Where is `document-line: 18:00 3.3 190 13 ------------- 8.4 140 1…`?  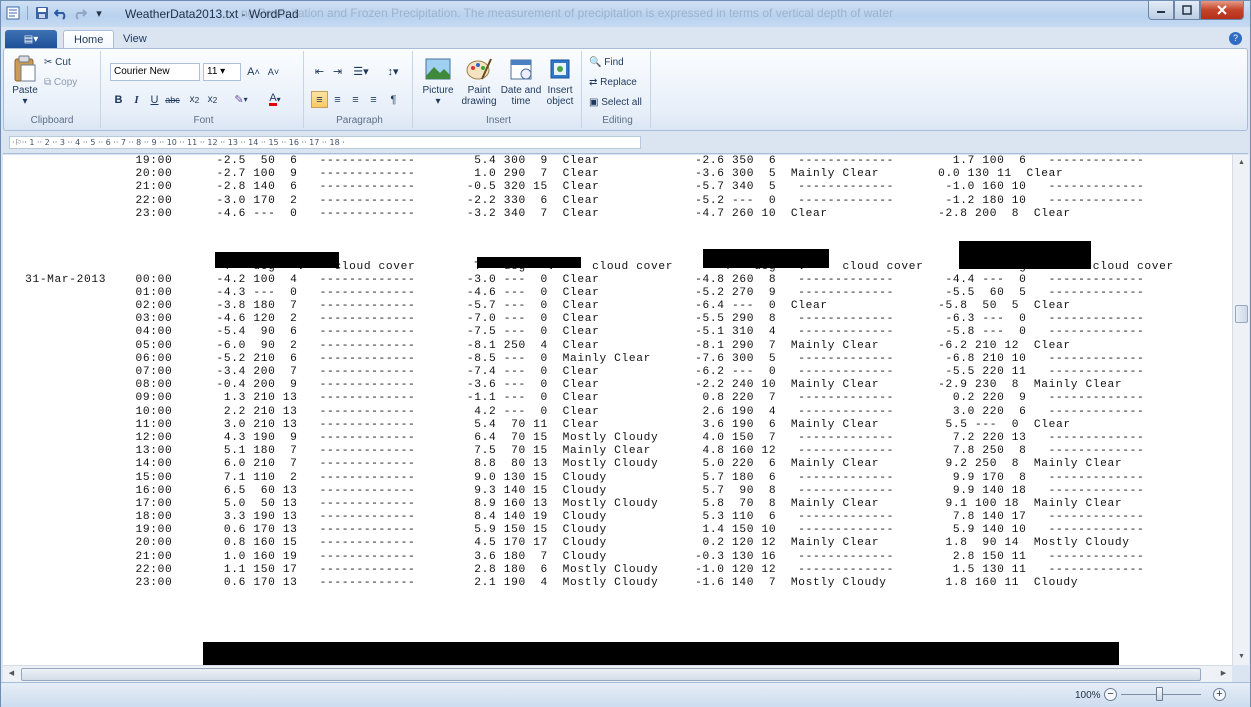
document-line: 18:00 3.3 190 13 ------------- 8.4 140 1… is located at coordinates (588, 517).